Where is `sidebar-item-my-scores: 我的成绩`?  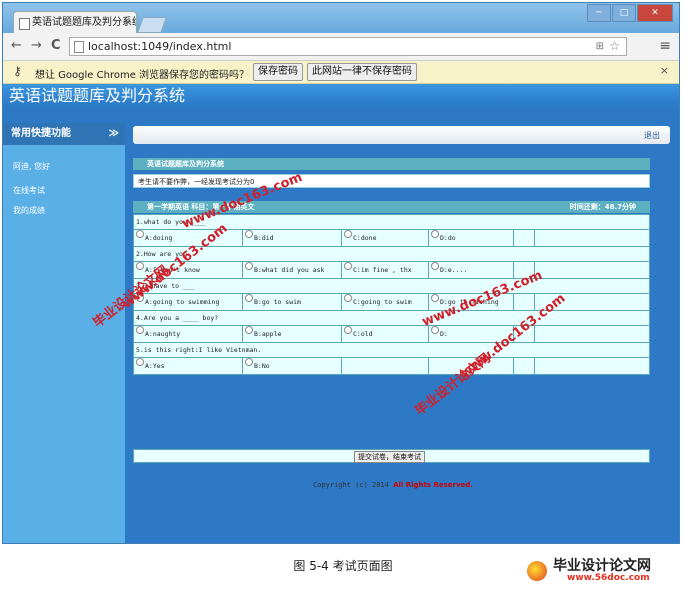
sidebar-item-my-scores: 我的成绩 is located at coordinates (29, 210).